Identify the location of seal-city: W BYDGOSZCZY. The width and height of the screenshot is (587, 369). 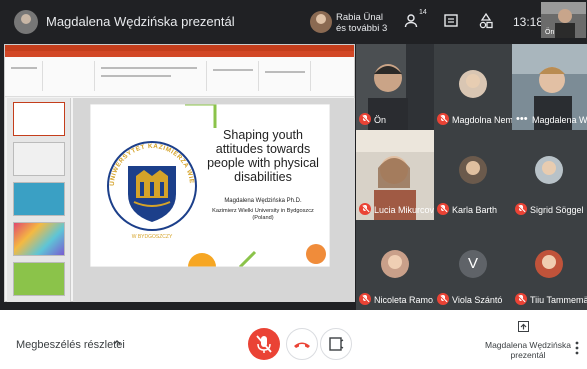
(152, 237).